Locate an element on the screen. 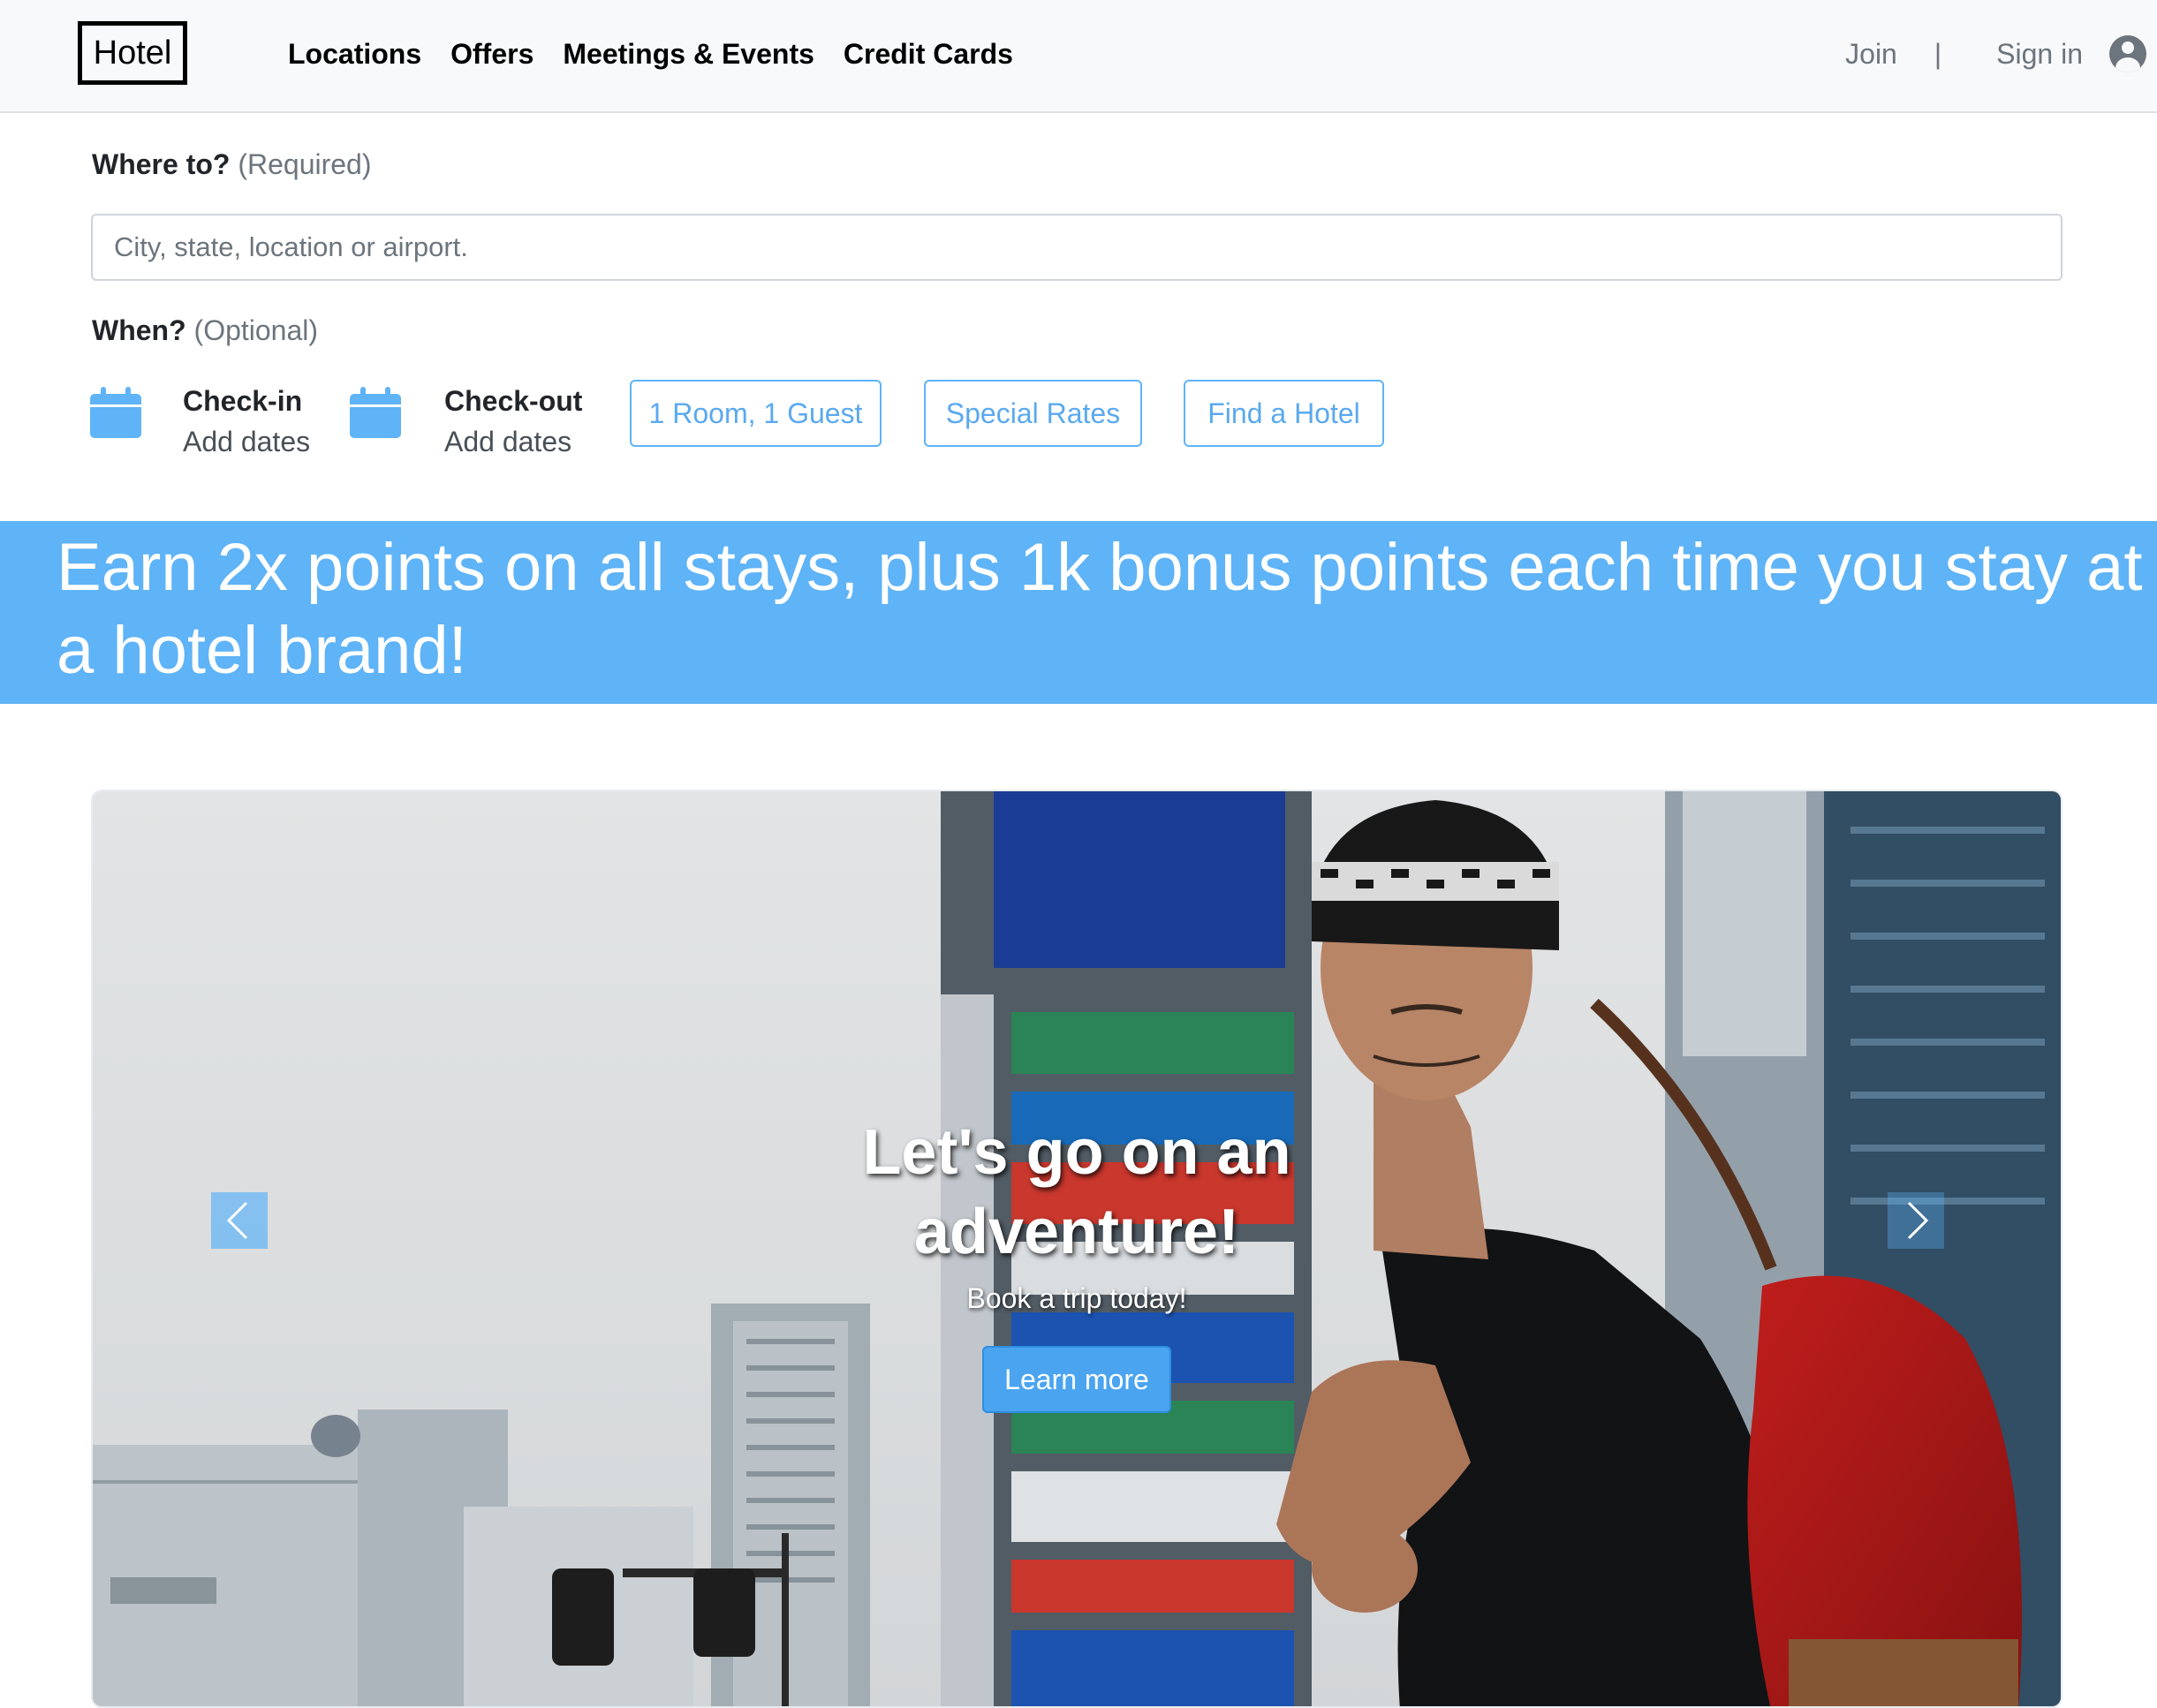 This screenshot has width=2157, height=1708. when-hint: (Optional) is located at coordinates (256, 330).